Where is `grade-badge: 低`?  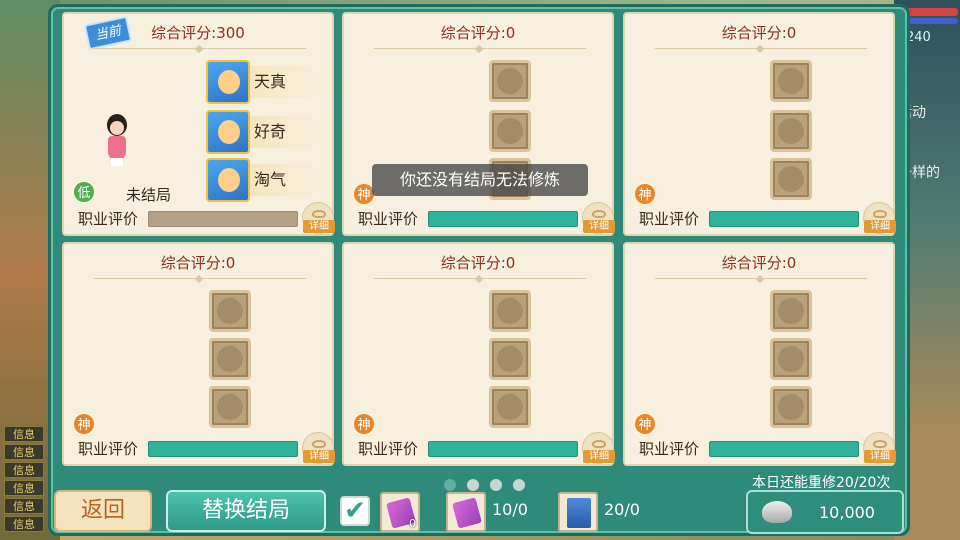 grade-badge: 低 is located at coordinates (84, 192).